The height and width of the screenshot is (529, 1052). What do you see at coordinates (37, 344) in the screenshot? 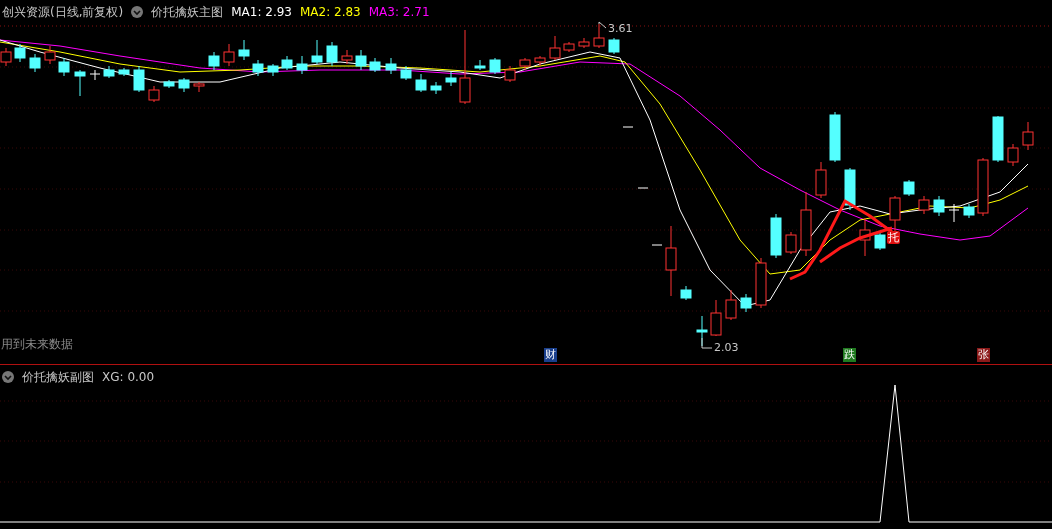
I see `chart-note: 用到未来数据` at bounding box center [37, 344].